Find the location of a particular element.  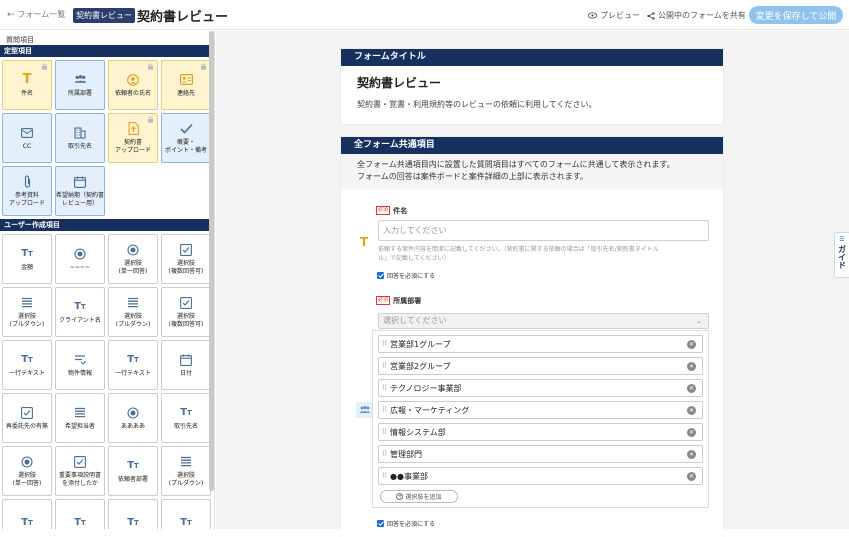

palette-item: 契約書 アップロード is located at coordinates (133, 138).